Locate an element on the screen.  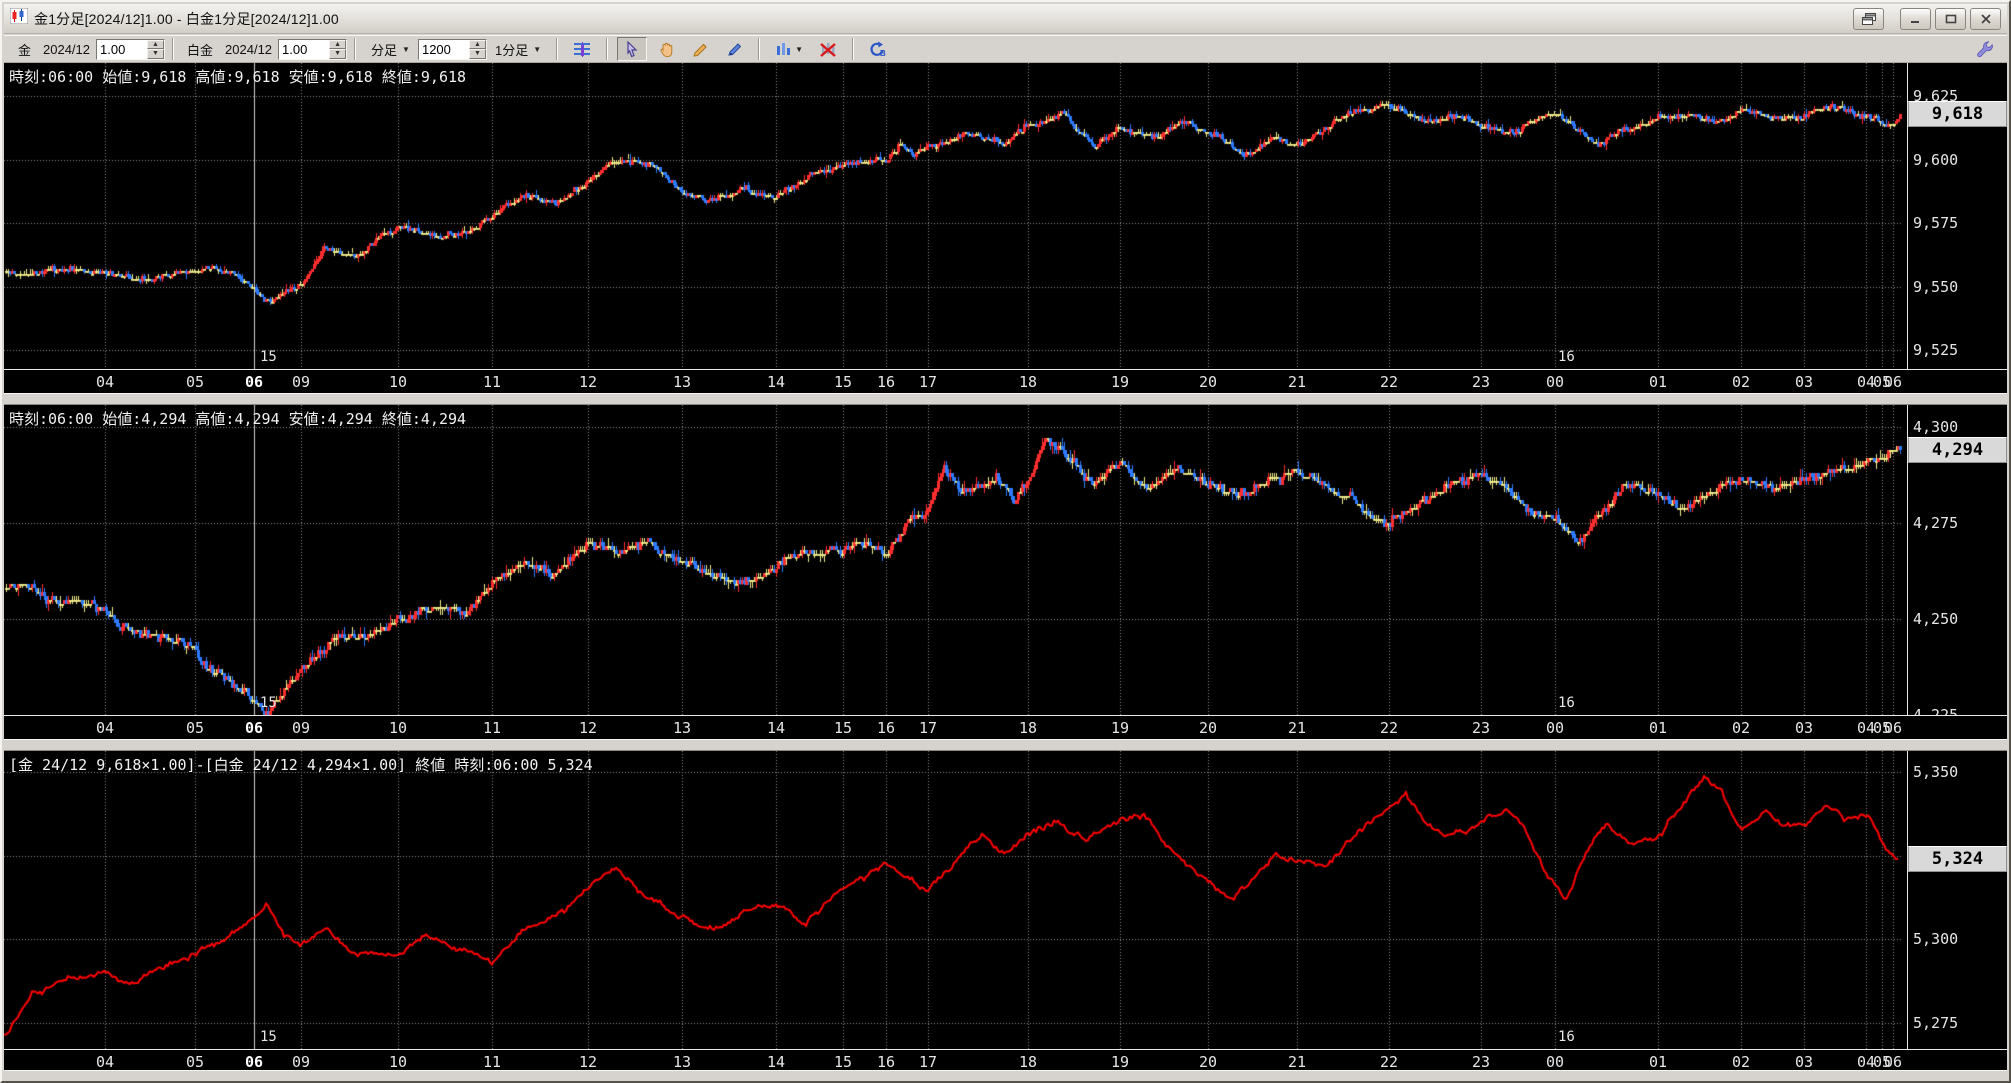
platinum-ratio-up-icon: ▲ is located at coordinates (338, 44).